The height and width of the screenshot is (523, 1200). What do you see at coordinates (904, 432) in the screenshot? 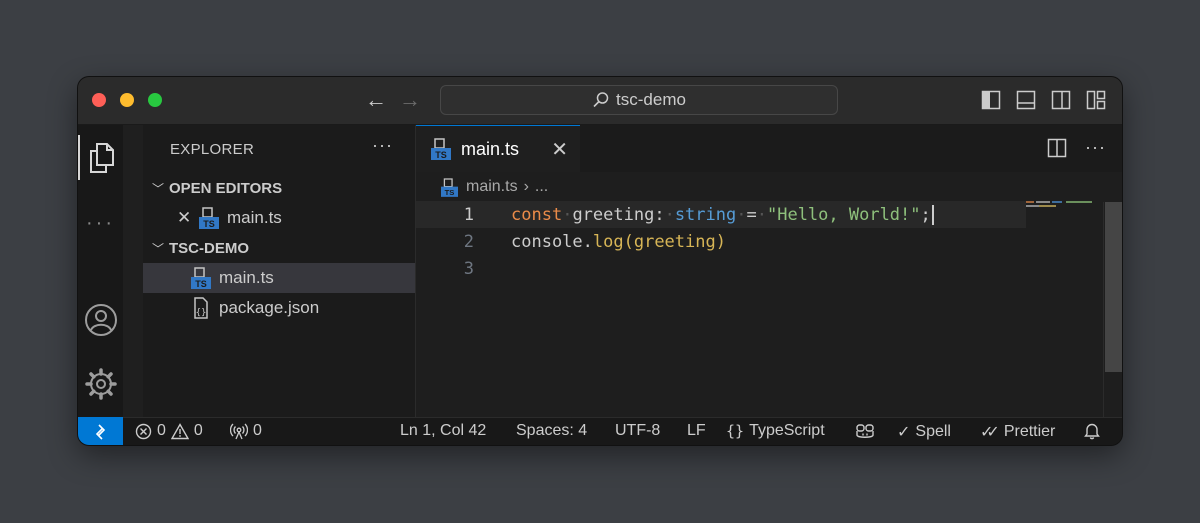
I see `check-icon: ✓` at bounding box center [904, 432].